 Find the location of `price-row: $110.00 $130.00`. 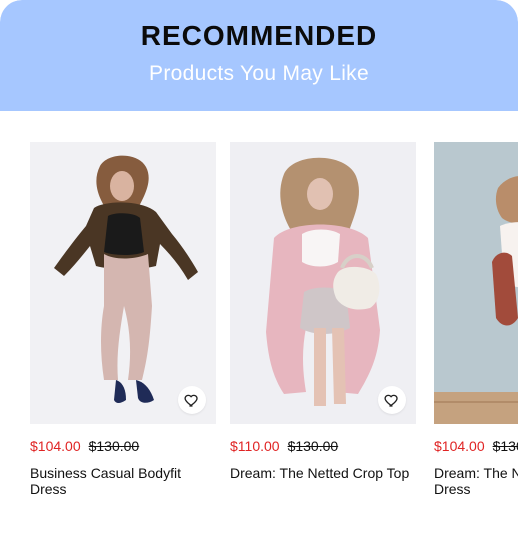

price-row: $110.00 $130.00 is located at coordinates (284, 446).